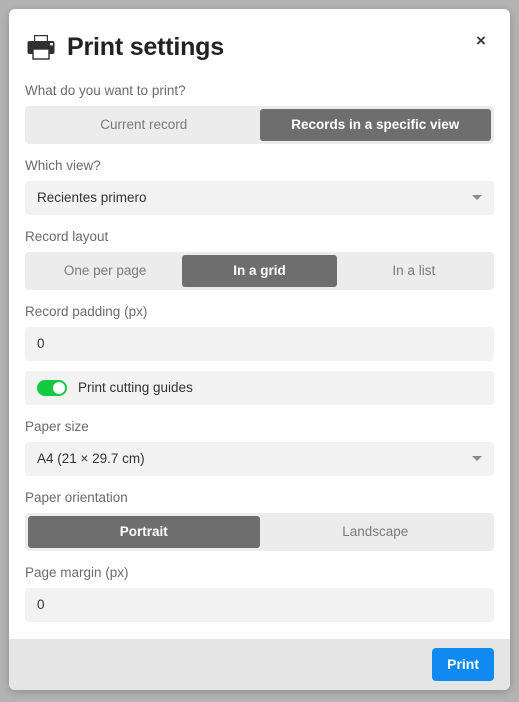 The image size is (519, 702). What do you see at coordinates (105, 90) in the screenshot?
I see `what-to-print-label: What do you want to print?` at bounding box center [105, 90].